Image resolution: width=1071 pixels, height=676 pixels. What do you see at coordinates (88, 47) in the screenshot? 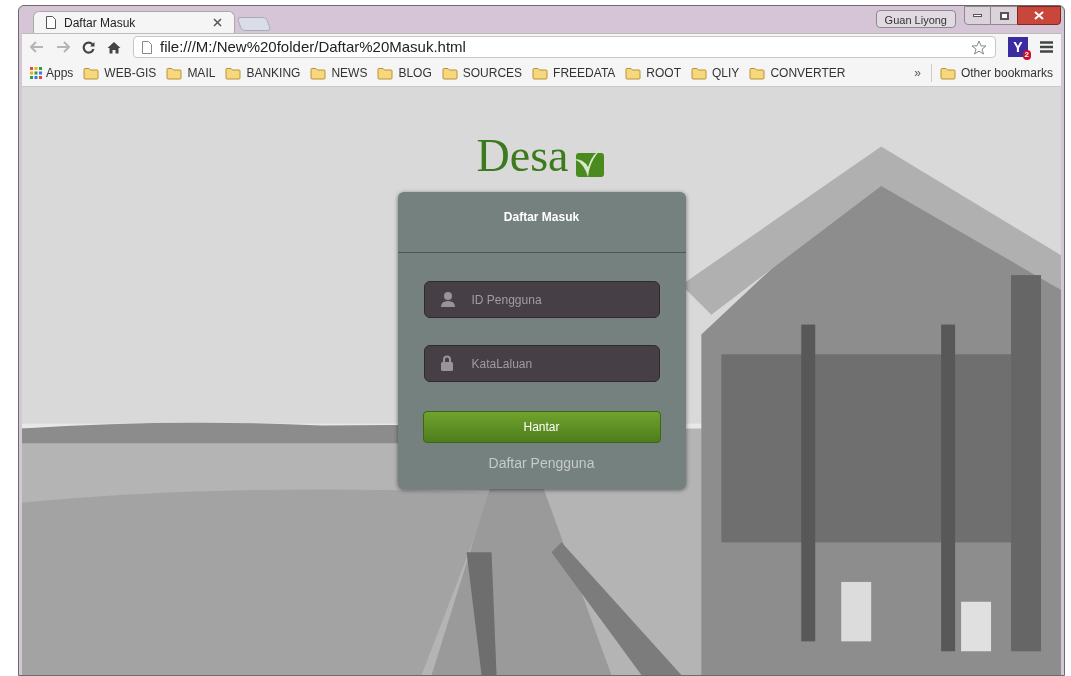
I see `reload-icon` at bounding box center [88, 47].